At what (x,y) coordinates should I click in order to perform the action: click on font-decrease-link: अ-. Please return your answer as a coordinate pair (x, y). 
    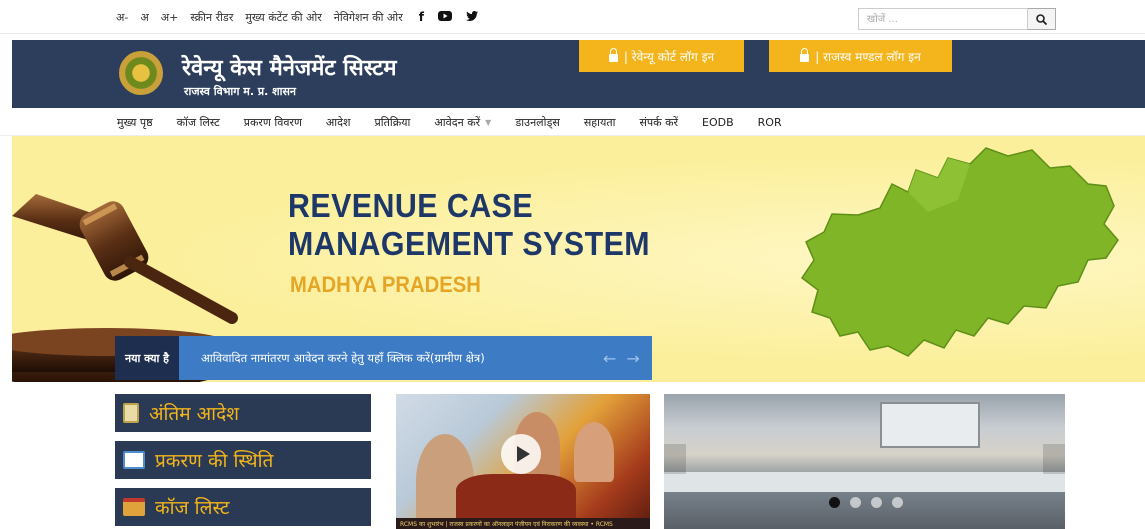
    Looking at the image, I should click on (122, 17).